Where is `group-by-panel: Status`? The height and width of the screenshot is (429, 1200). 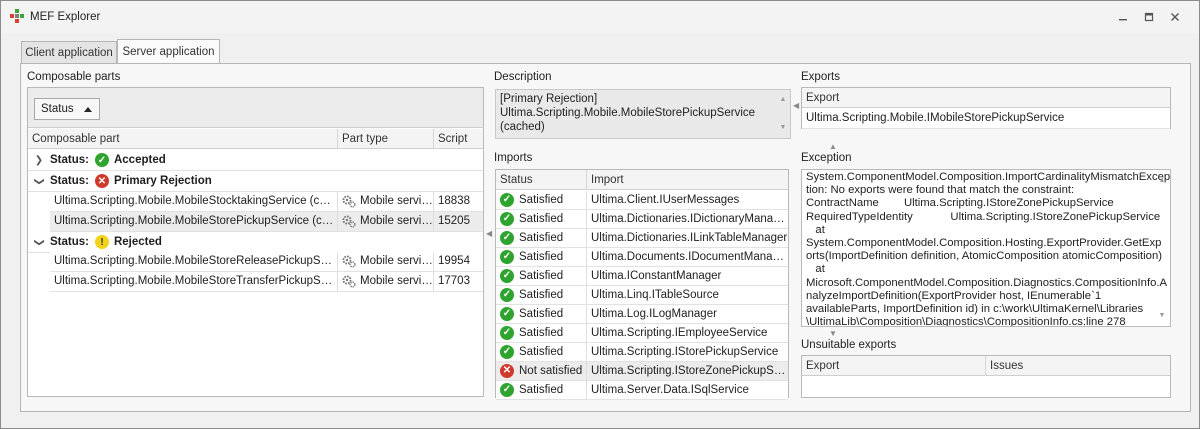 group-by-panel: Status is located at coordinates (255, 108).